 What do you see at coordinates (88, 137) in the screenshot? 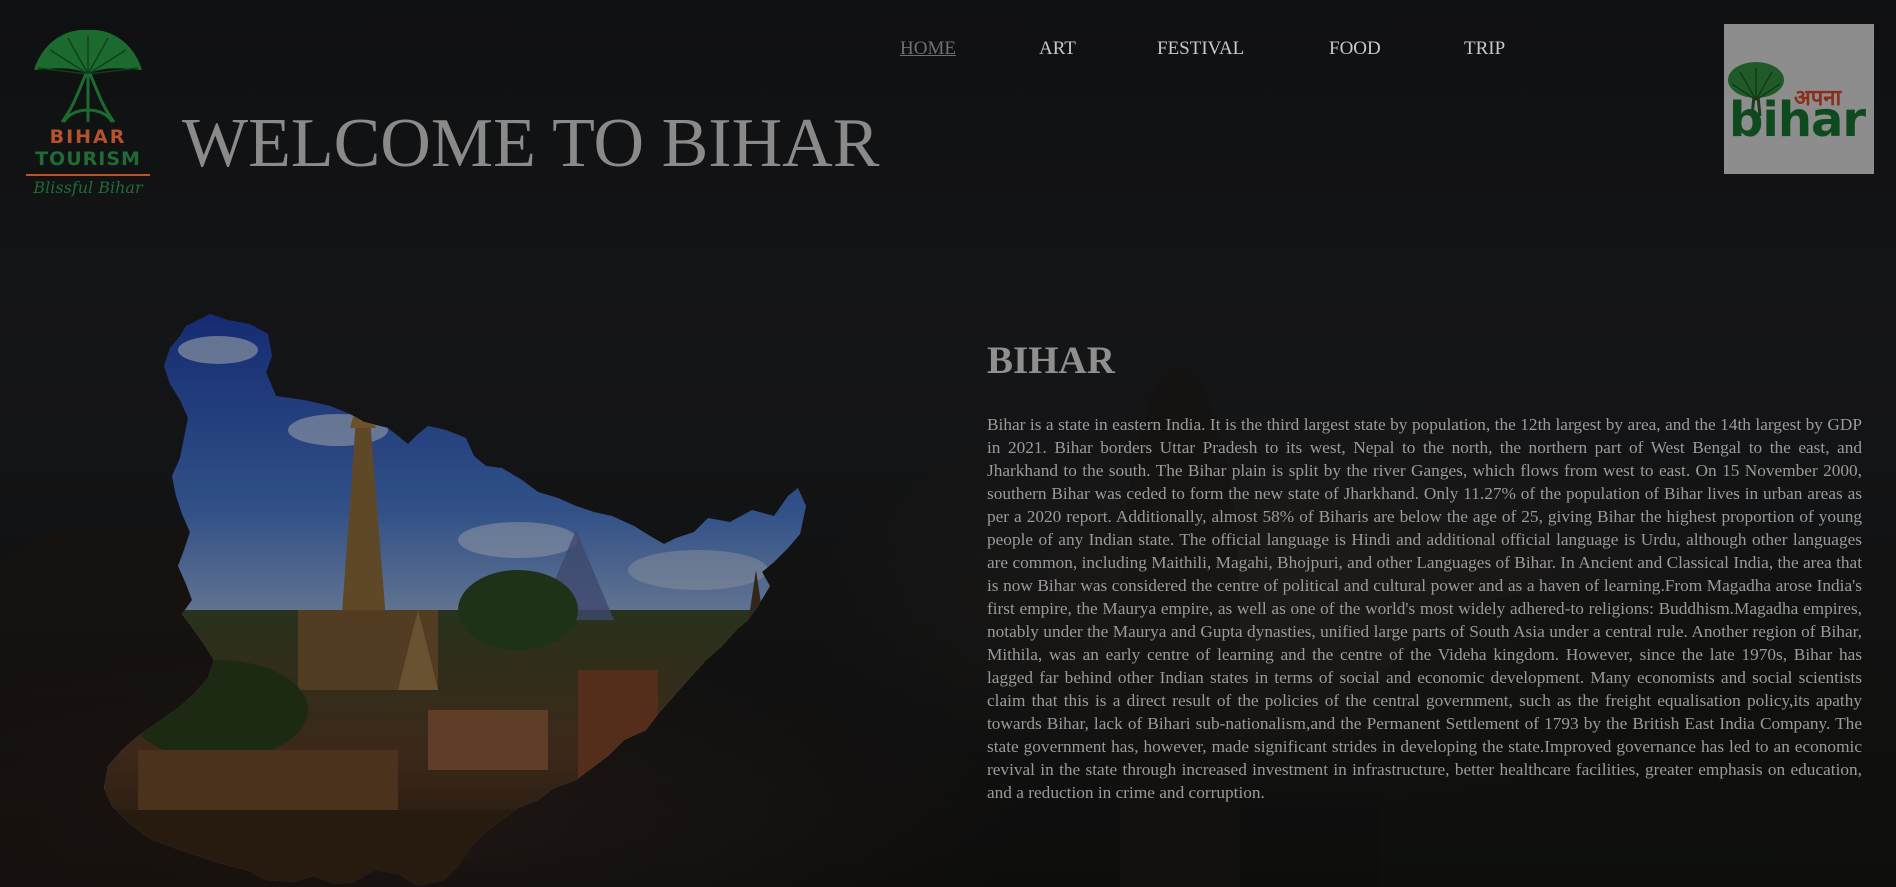
I see `logo-text-bihar: BIHAR` at bounding box center [88, 137].